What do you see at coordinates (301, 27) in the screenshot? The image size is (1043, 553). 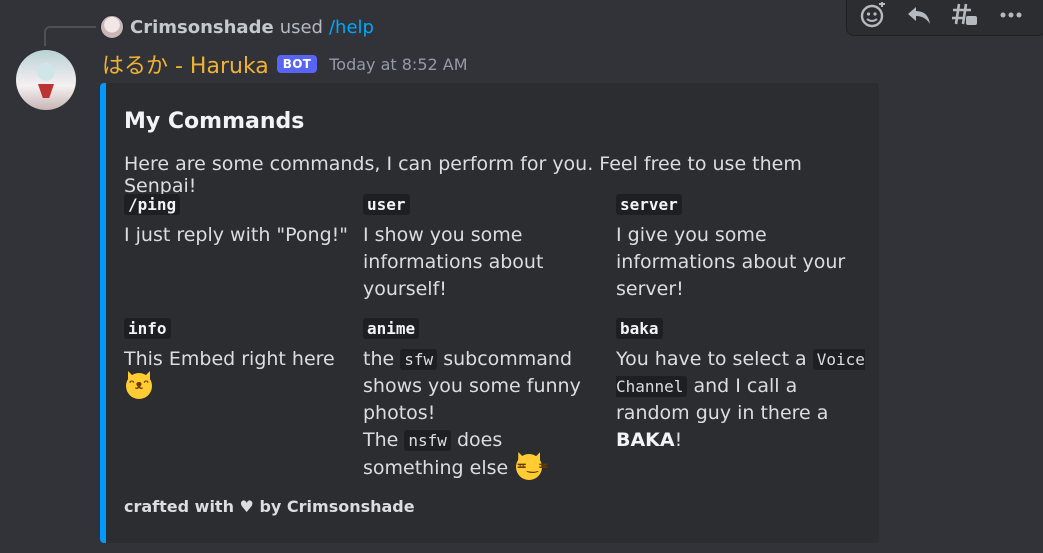 I see `reply-used-text: used` at bounding box center [301, 27].